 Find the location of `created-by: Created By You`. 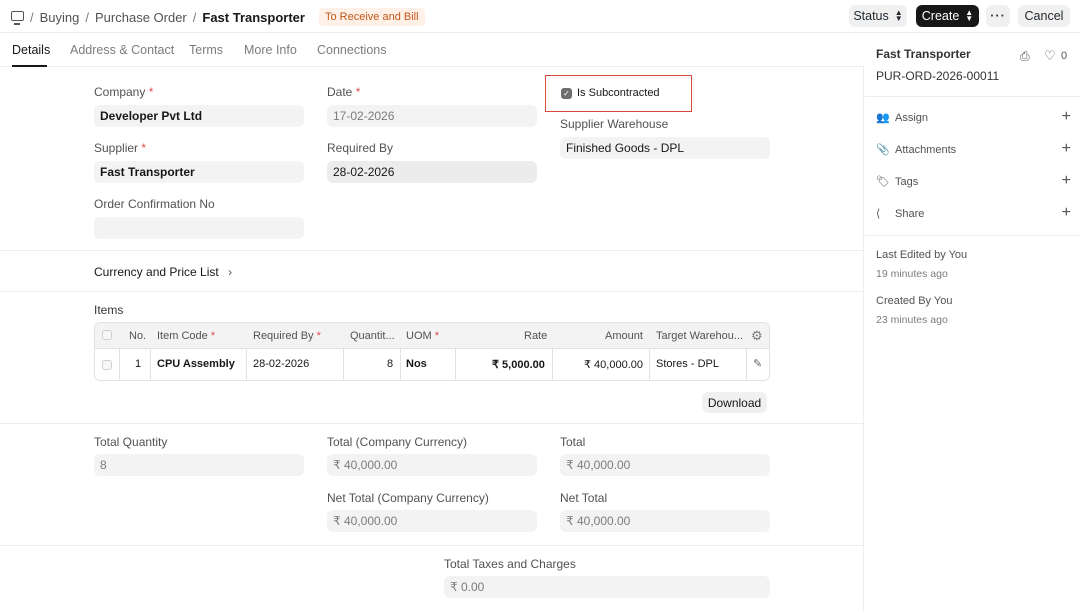

created-by: Created By You is located at coordinates (914, 301).